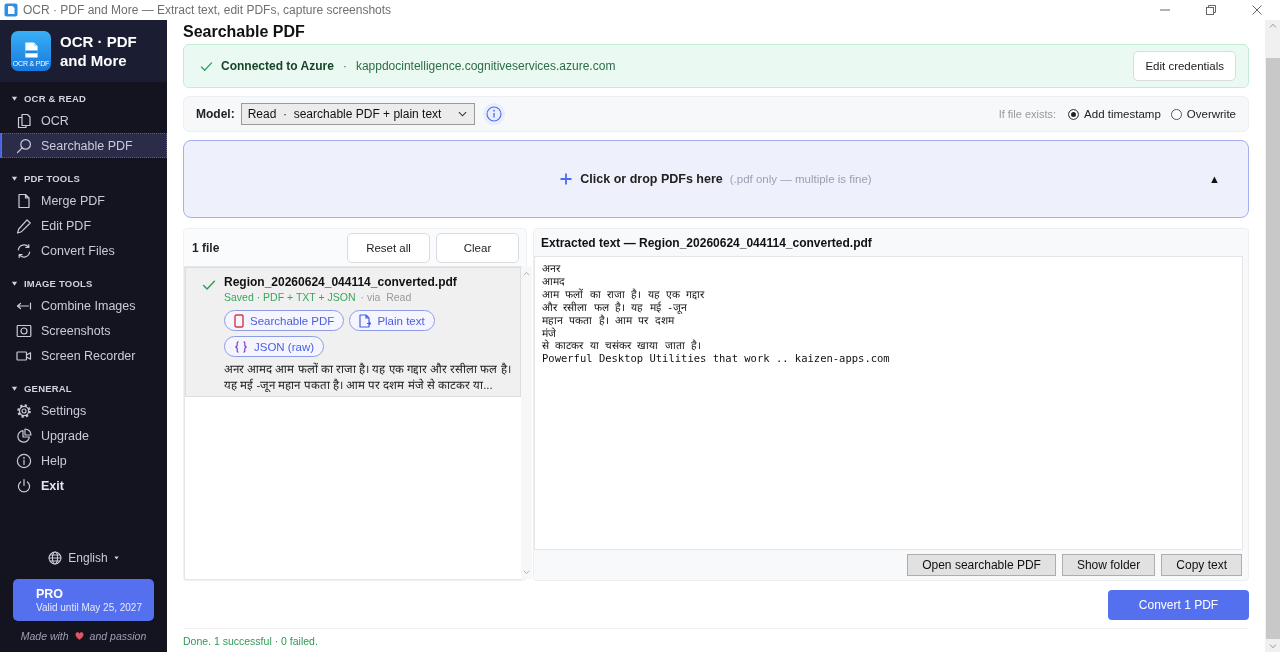 Image resolution: width=1280 pixels, height=652 pixels. Describe the element at coordinates (24, 145) in the screenshot. I see `search-icon` at that location.